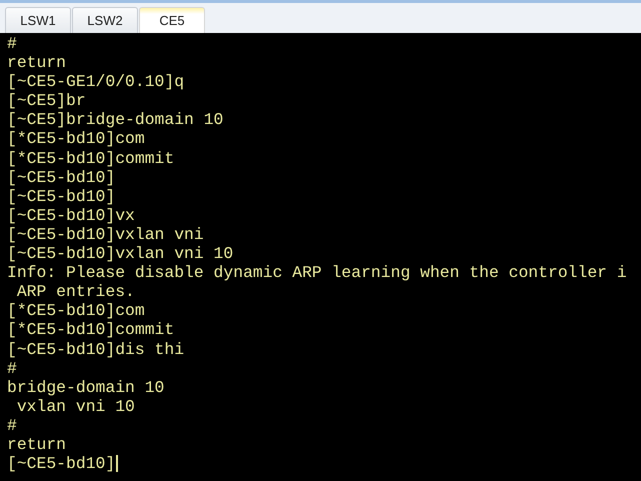 The image size is (641, 481). What do you see at coordinates (71, 215) in the screenshot?
I see `terminal-line: [~CE5-bd10]vx` at bounding box center [71, 215].